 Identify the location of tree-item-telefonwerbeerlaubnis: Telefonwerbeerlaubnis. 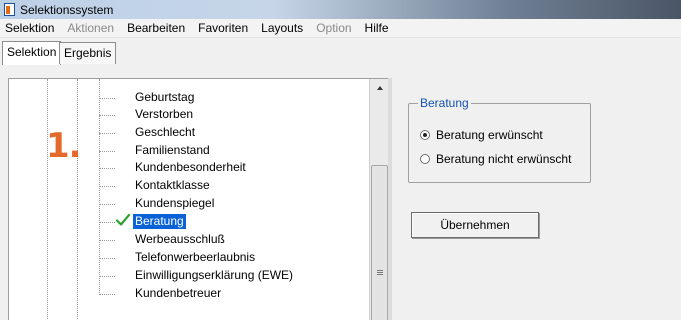
(189, 257).